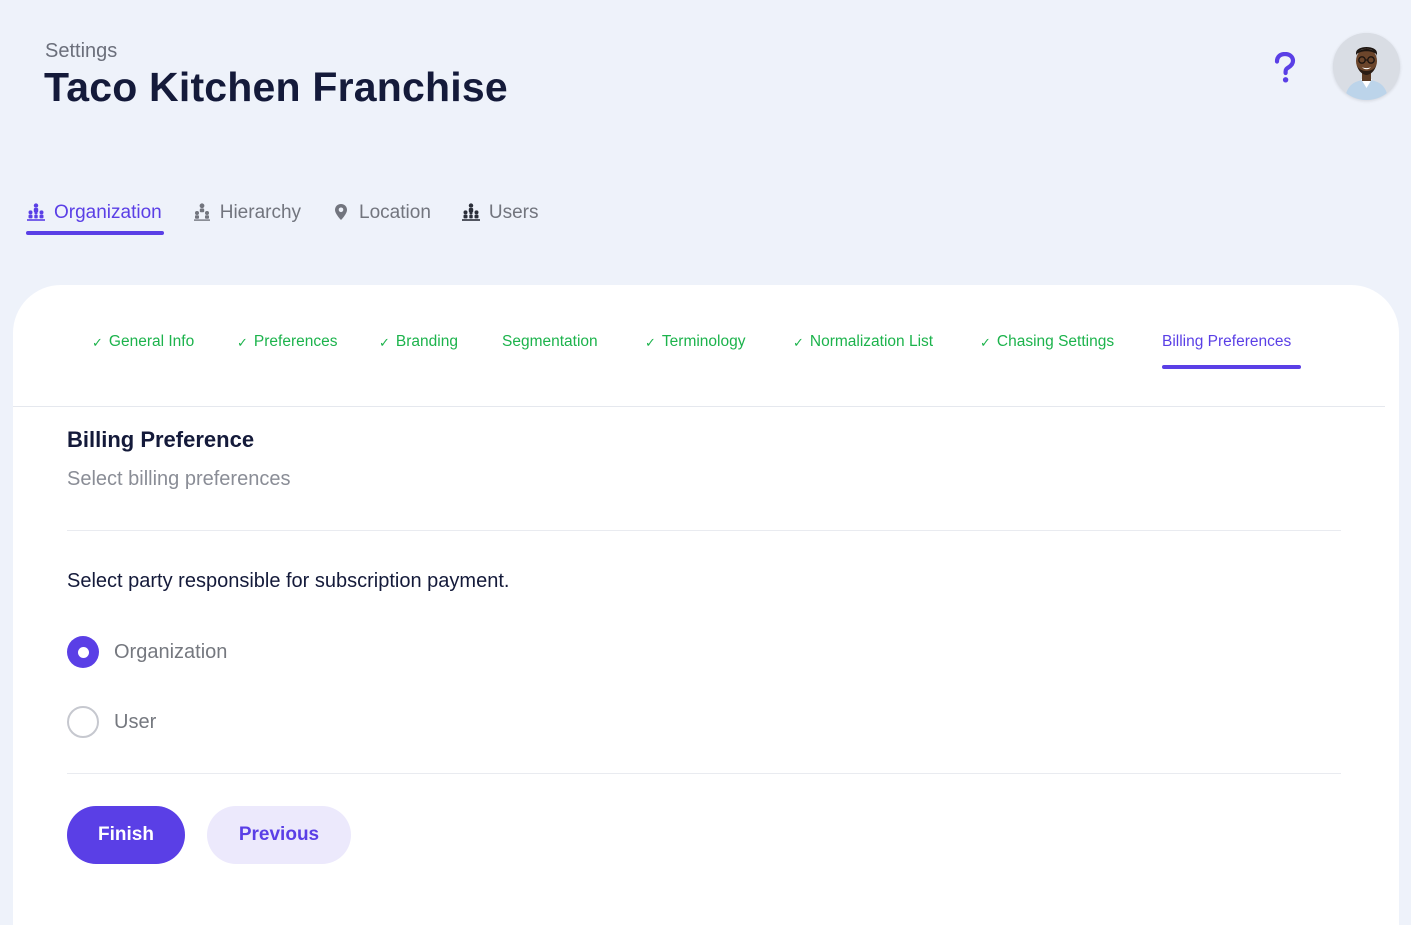 Image resolution: width=1411 pixels, height=925 pixels. I want to click on sub-tab-label: Preferences, so click(295, 341).